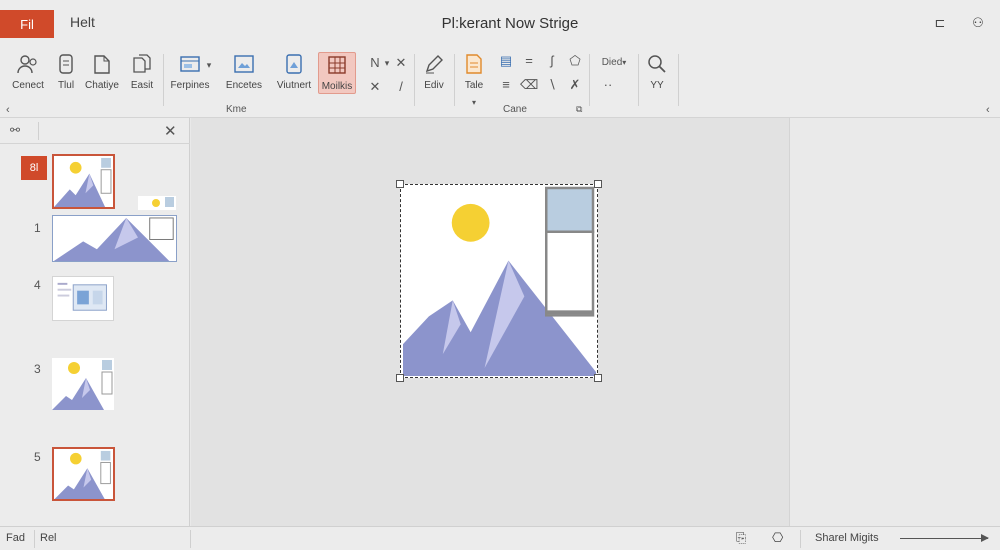 This screenshot has width=1000, height=550. Describe the element at coordinates (170, 131) in the screenshot. I see `close-icon: ✕` at that location.